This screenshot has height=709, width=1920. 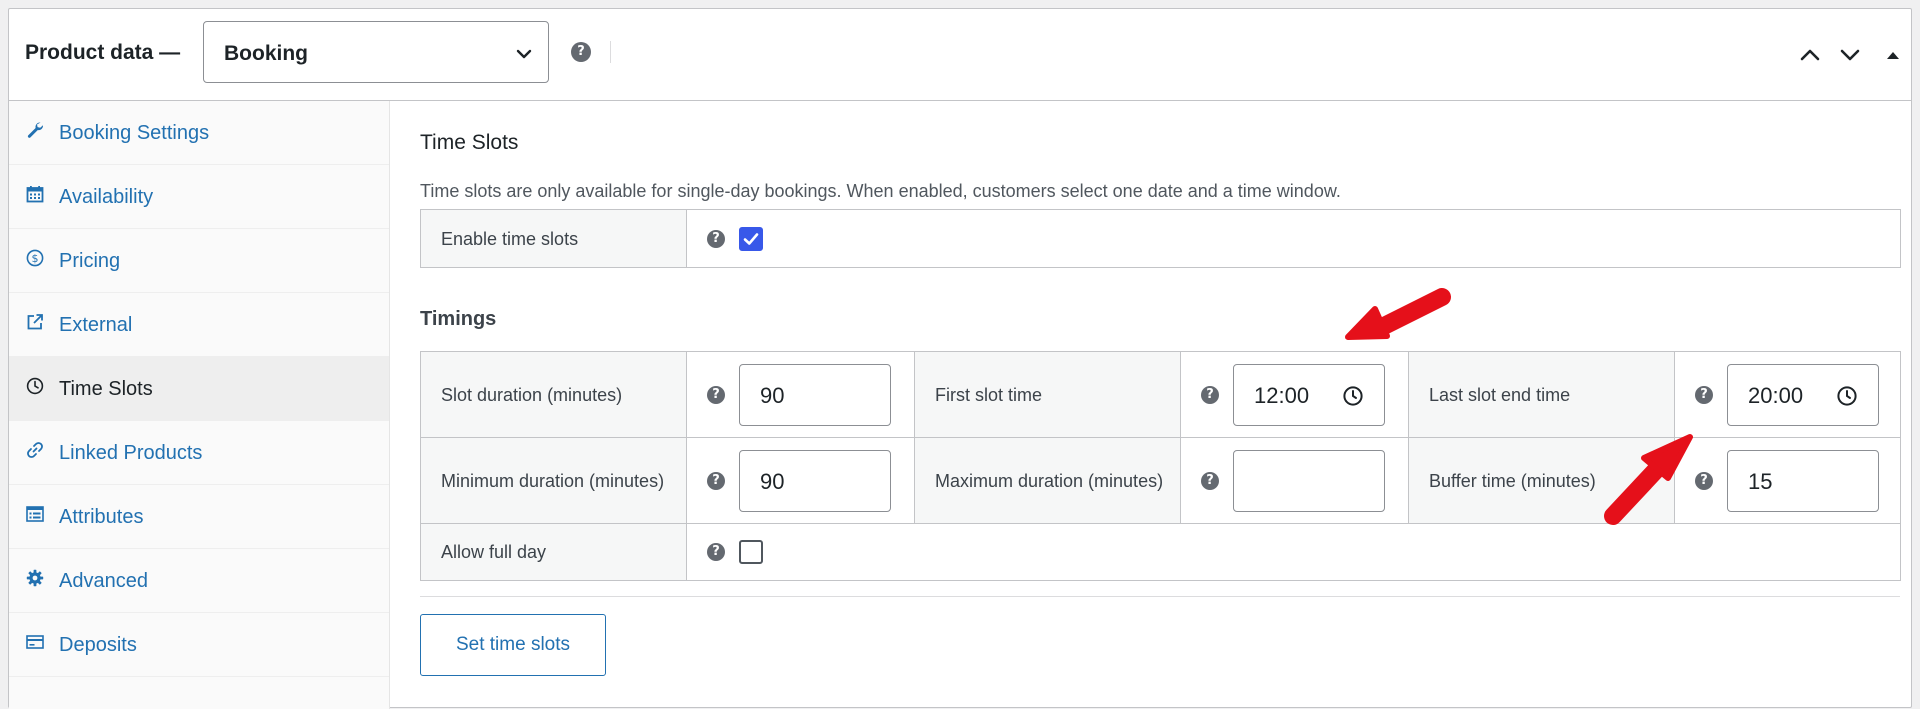 I want to click on move-down-icon, so click(x=1850, y=55).